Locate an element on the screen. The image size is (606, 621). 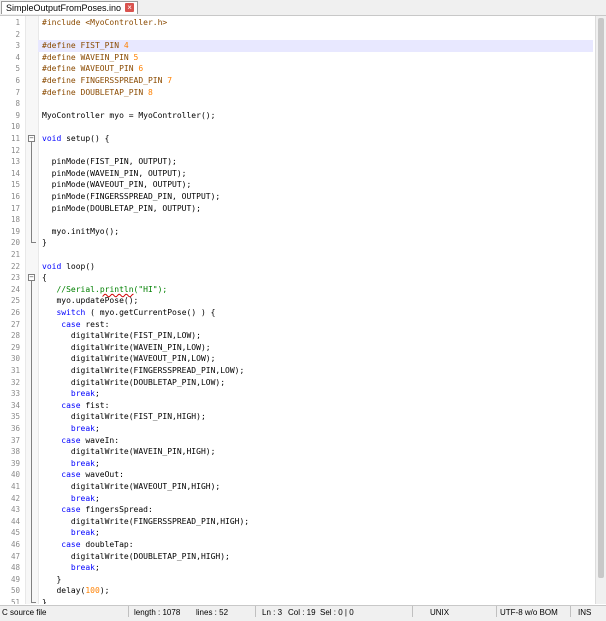
line-number: 44 is located at coordinates (15, 521).